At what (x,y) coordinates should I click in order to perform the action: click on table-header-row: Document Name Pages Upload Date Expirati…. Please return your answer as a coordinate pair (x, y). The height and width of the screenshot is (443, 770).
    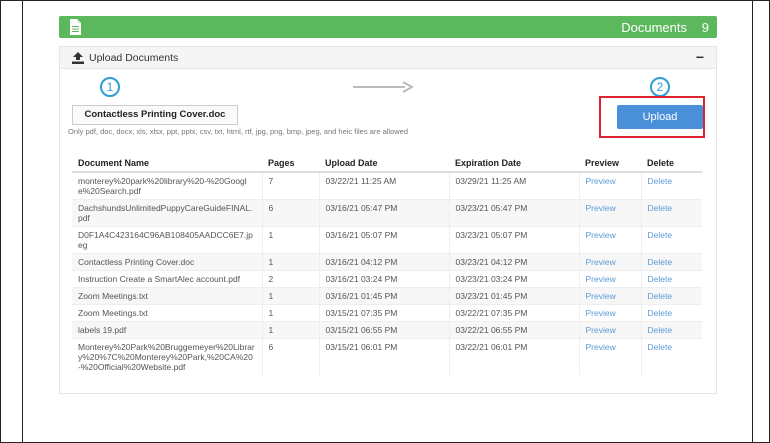
    Looking at the image, I should click on (387, 164).